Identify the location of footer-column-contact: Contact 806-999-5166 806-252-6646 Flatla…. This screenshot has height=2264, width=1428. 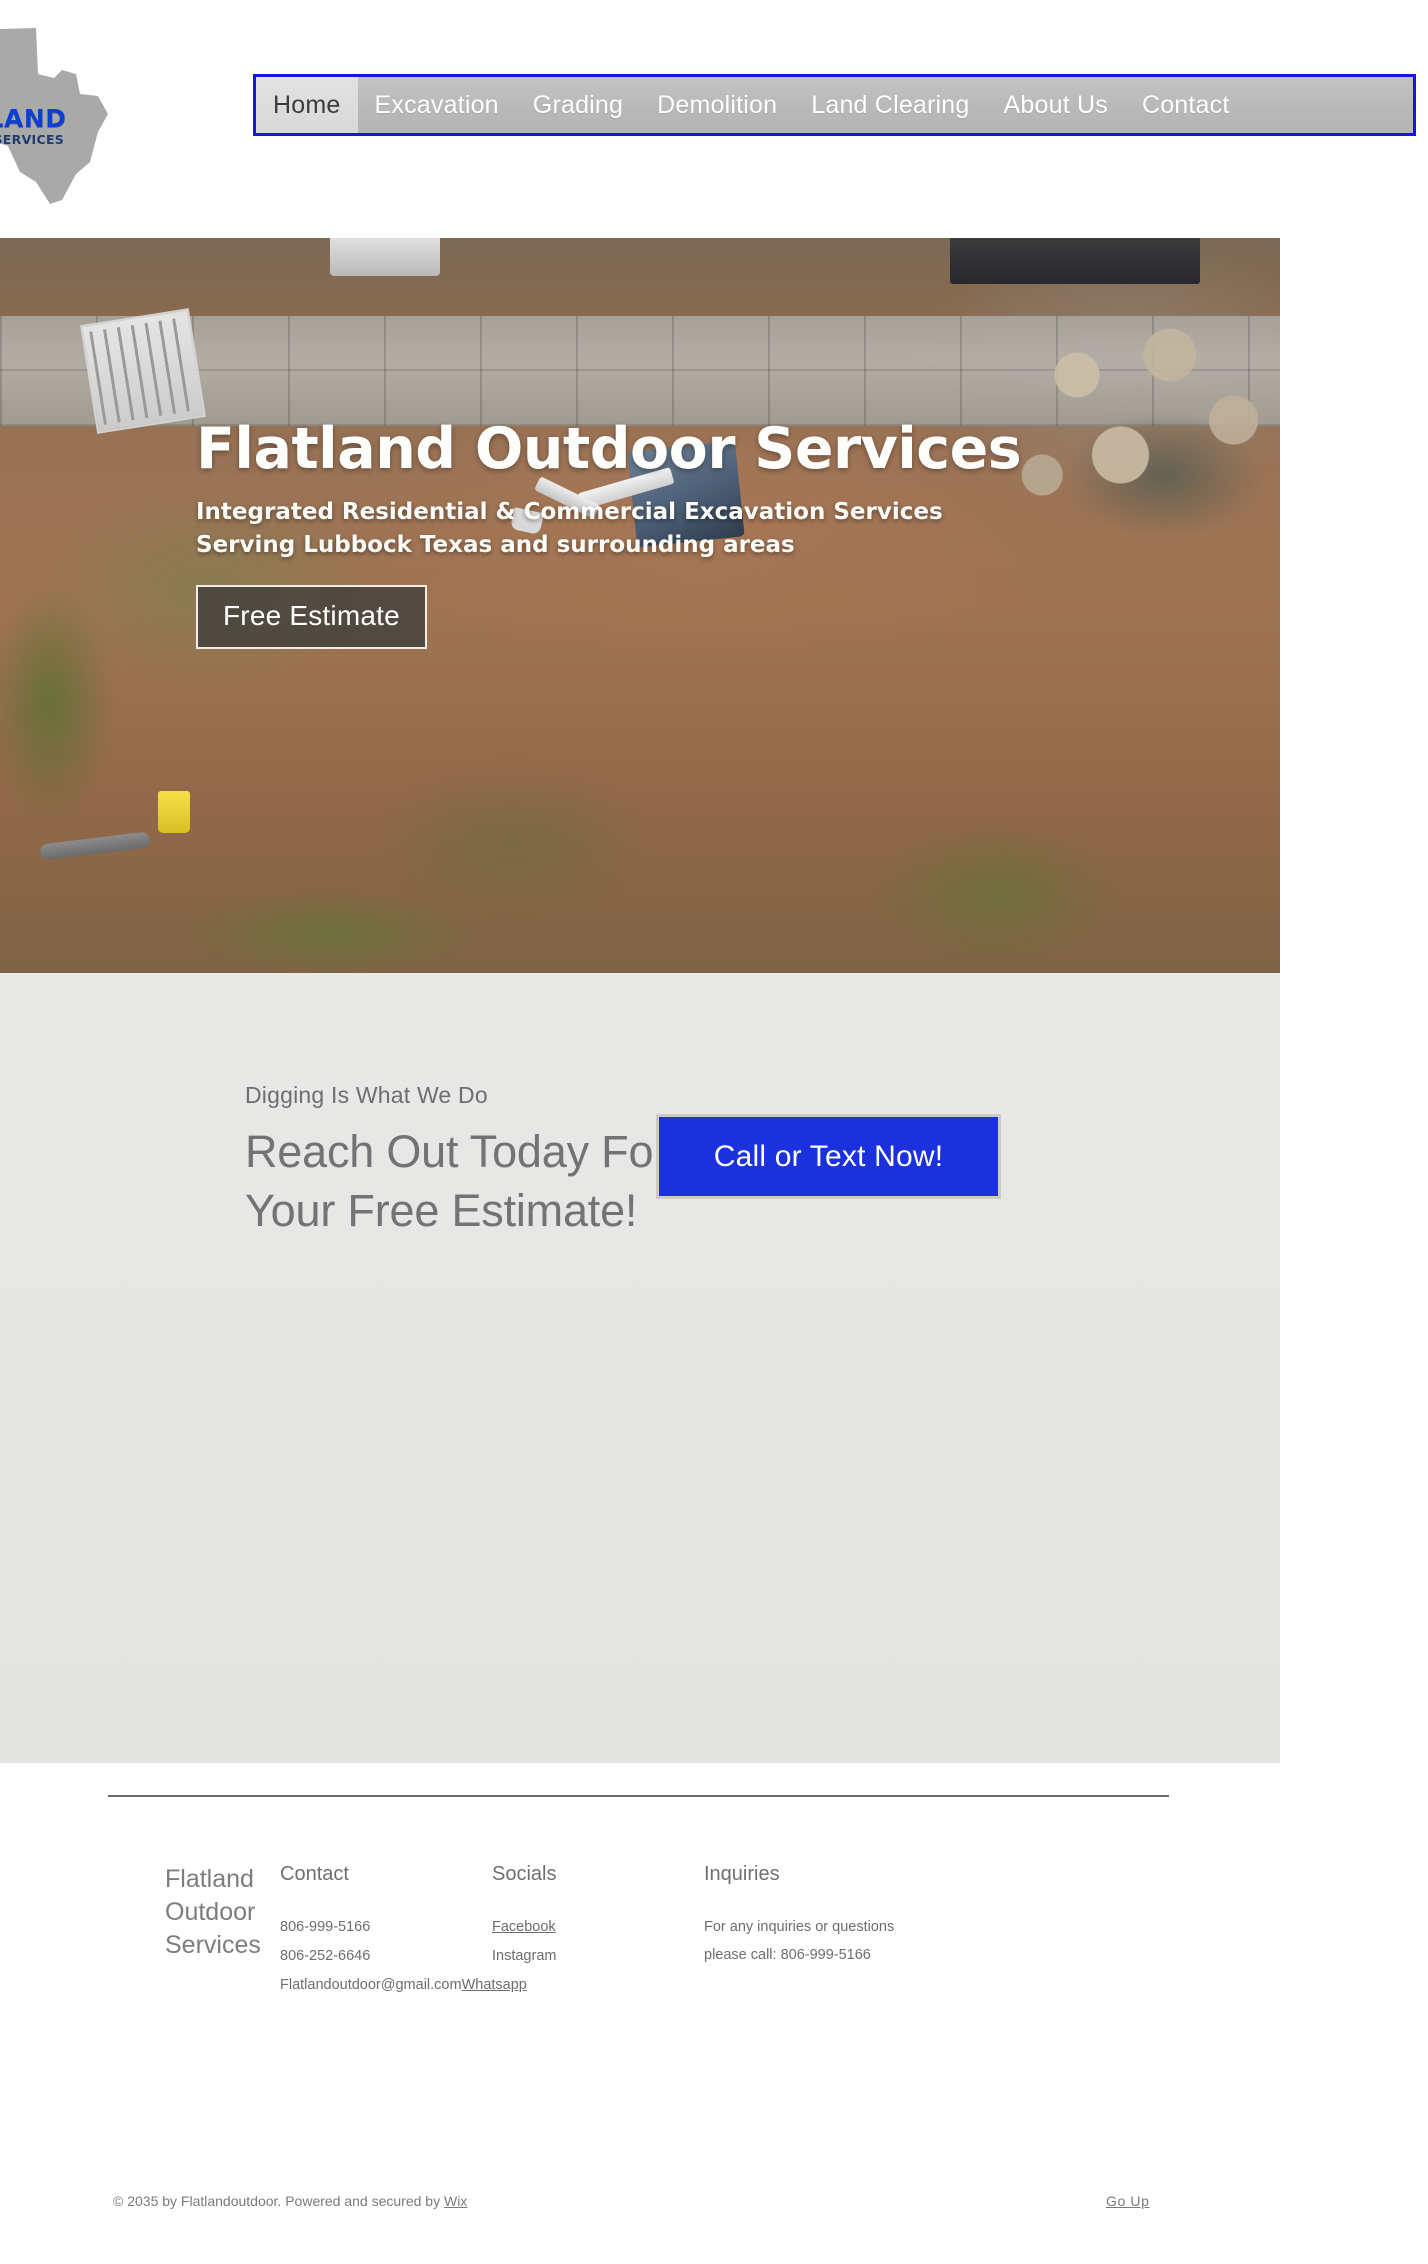
(403, 1931).